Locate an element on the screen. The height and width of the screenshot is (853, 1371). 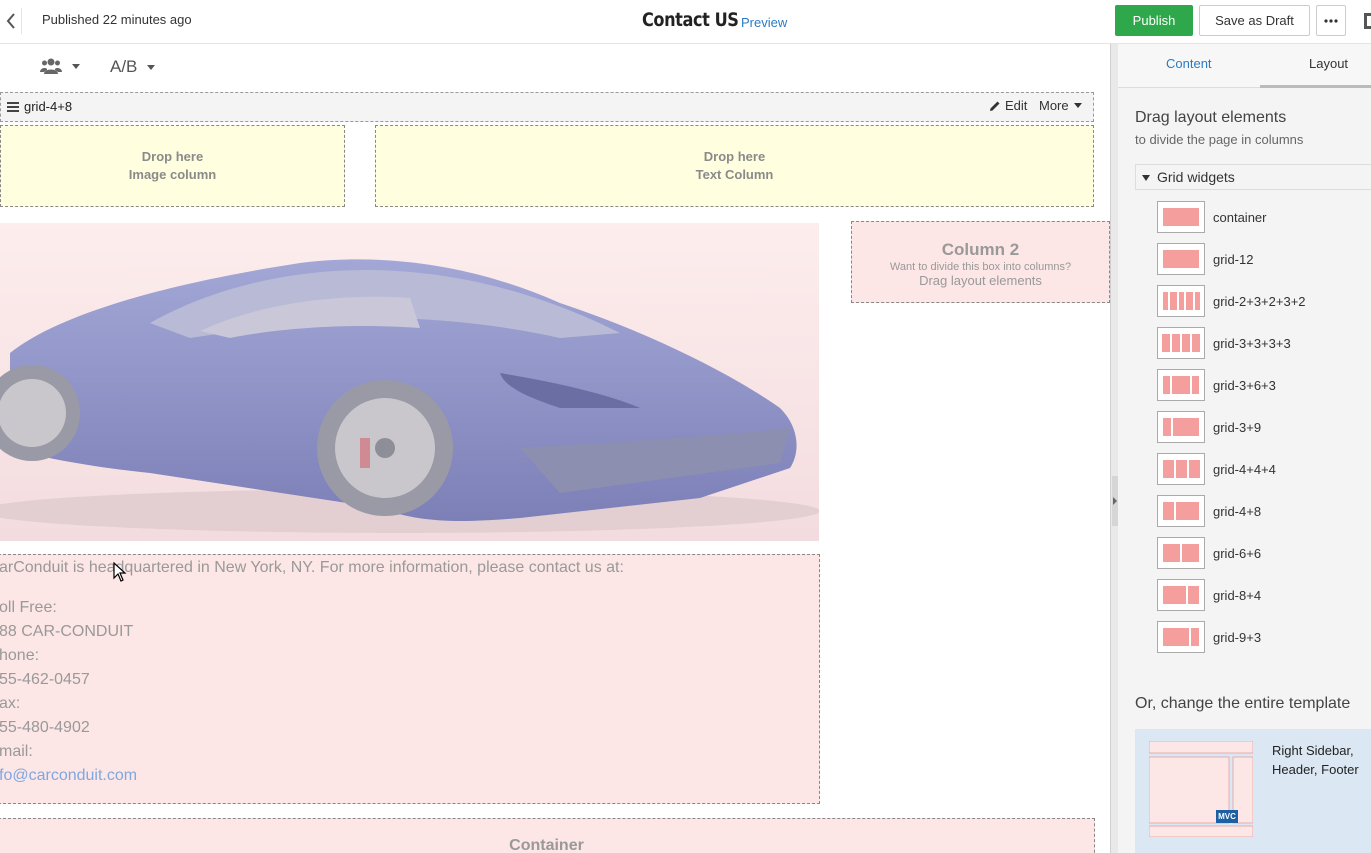
page-title: Contact US is located at coordinates (690, 20).